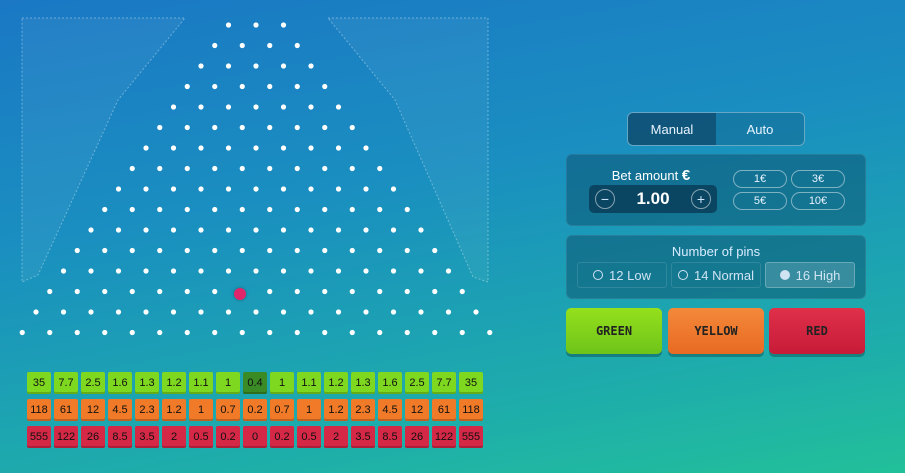 This screenshot has height=473, width=905. What do you see at coordinates (93, 437) in the screenshot?
I see `multiplier-cell: 26` at bounding box center [93, 437].